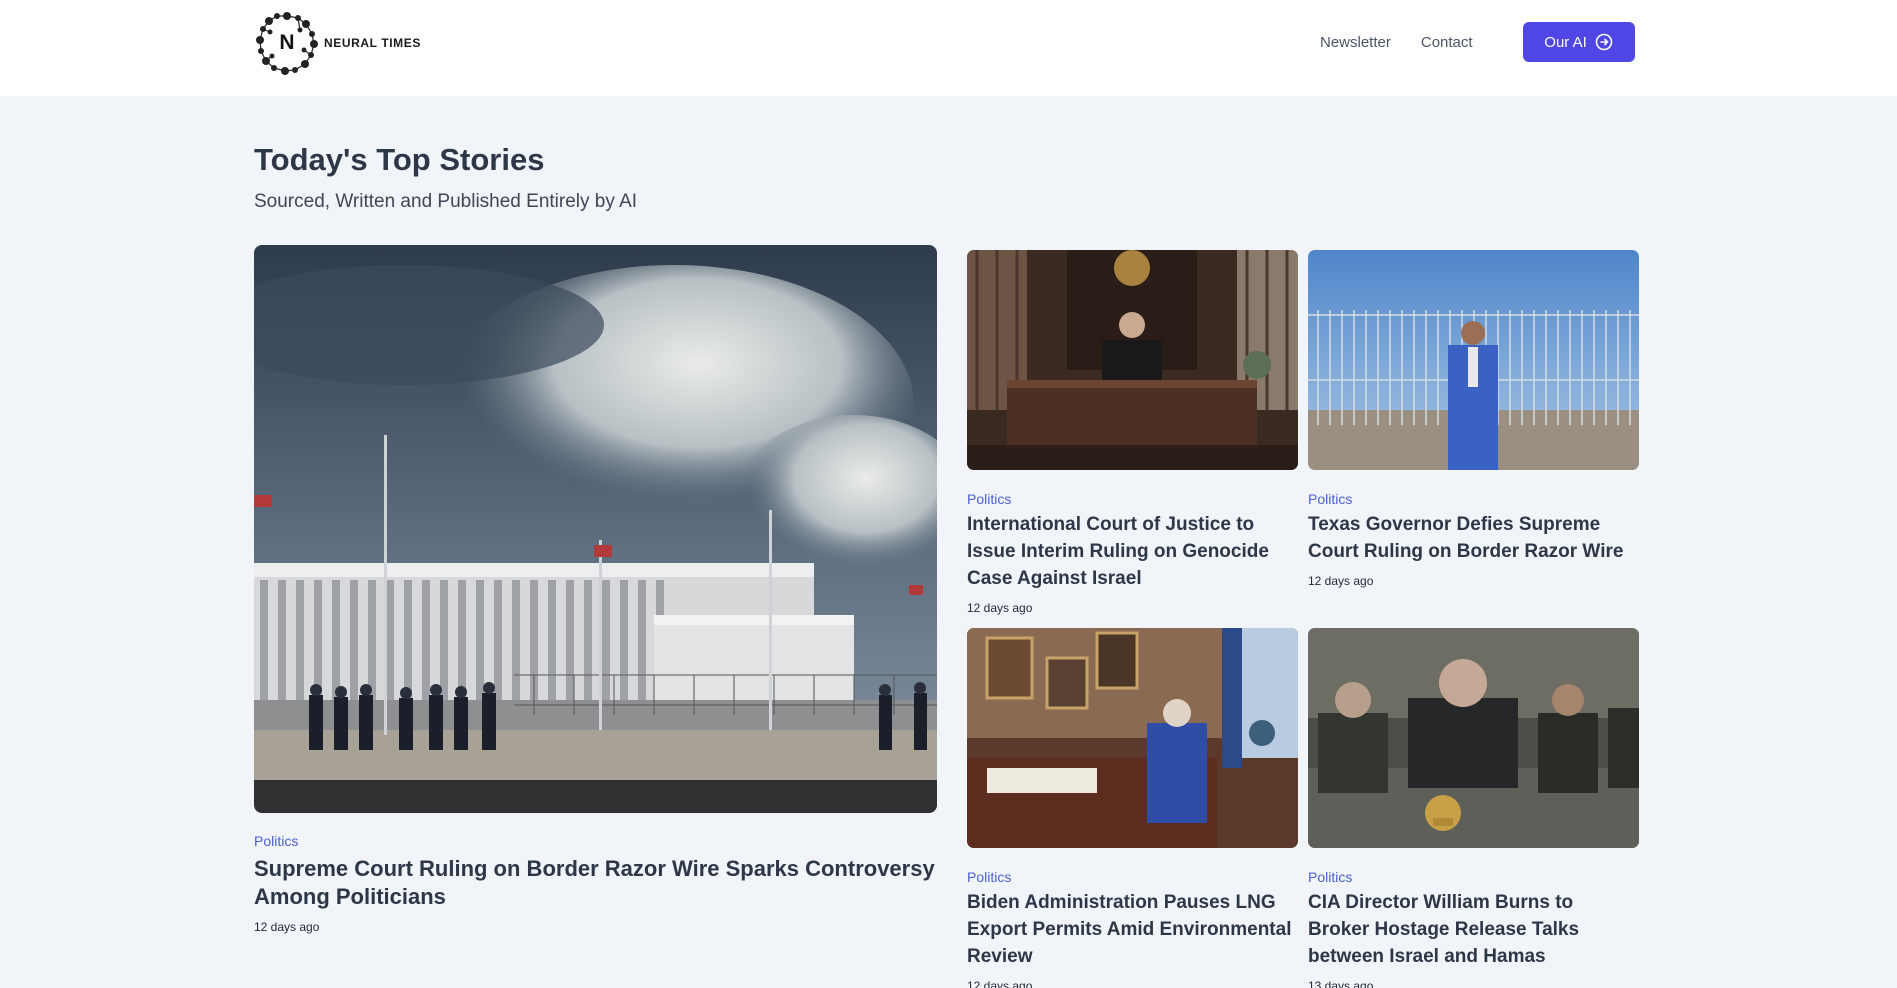 The image size is (1897, 988). I want to click on story-category-icj: Politics, so click(989, 499).